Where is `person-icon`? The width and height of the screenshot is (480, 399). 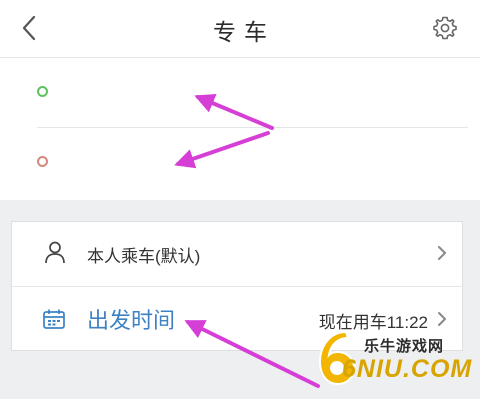
person-icon is located at coordinates (55, 252).